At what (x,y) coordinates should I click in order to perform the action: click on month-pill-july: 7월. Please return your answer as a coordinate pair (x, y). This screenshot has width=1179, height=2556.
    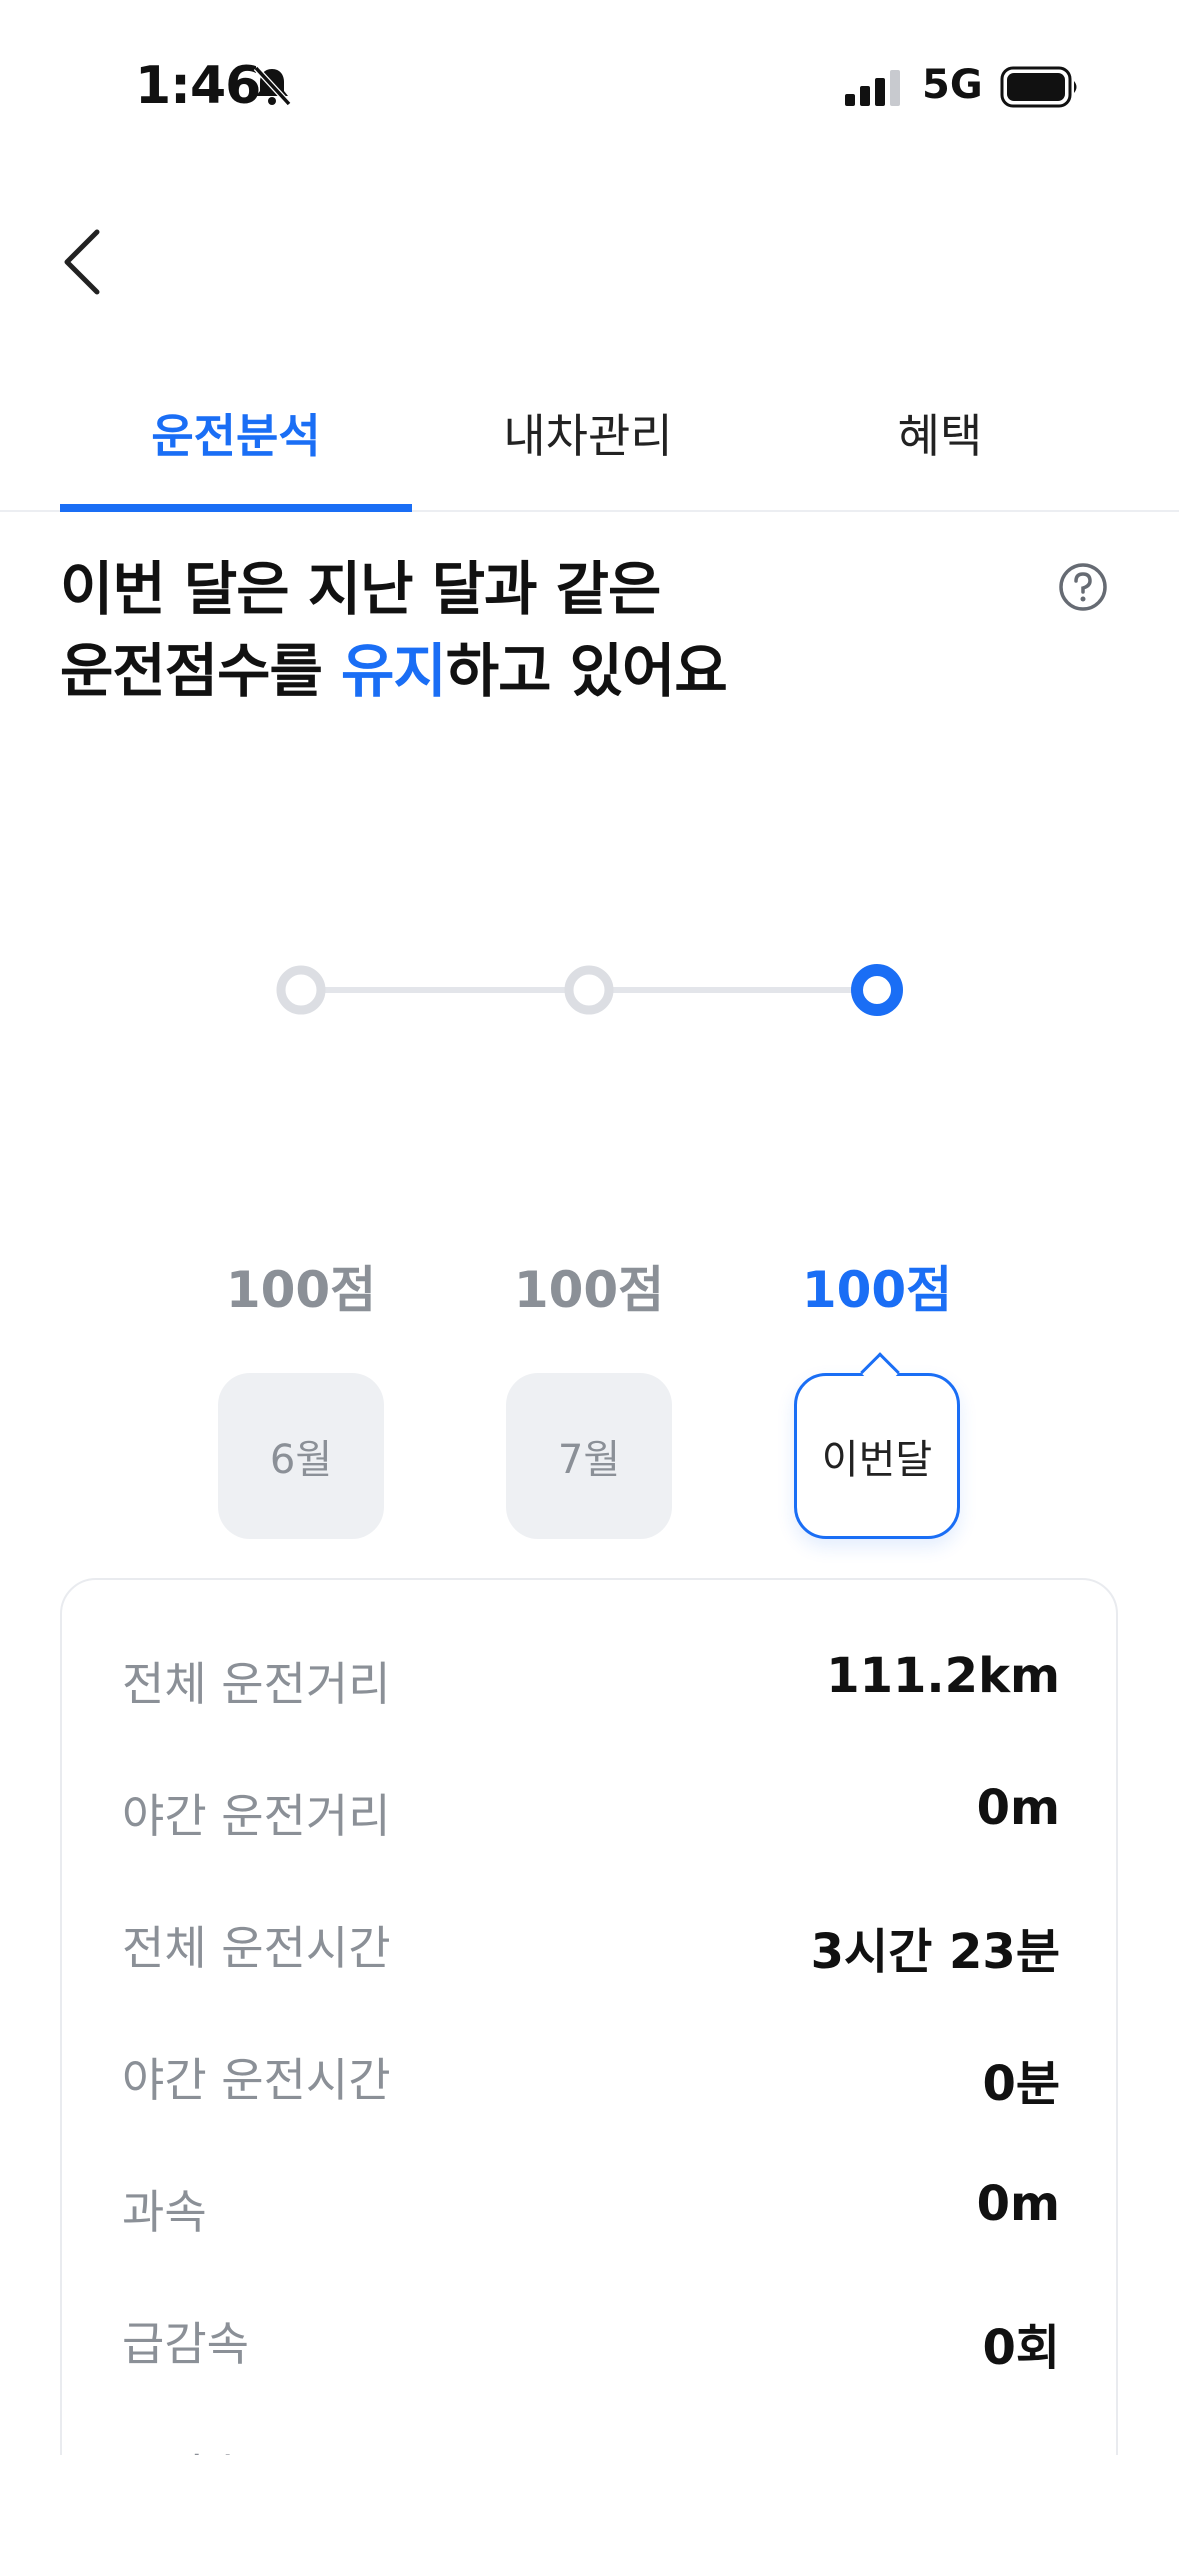
    Looking at the image, I should click on (589, 1456).